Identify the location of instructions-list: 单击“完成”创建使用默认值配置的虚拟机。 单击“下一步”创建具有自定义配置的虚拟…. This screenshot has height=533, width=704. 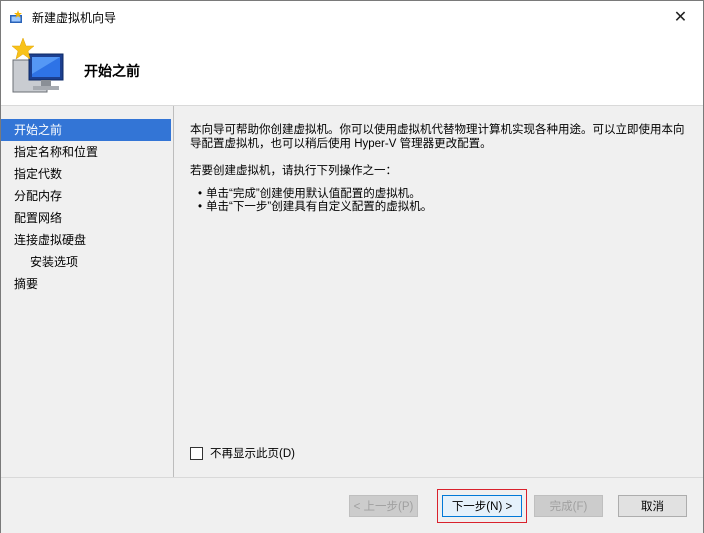
(315, 201).